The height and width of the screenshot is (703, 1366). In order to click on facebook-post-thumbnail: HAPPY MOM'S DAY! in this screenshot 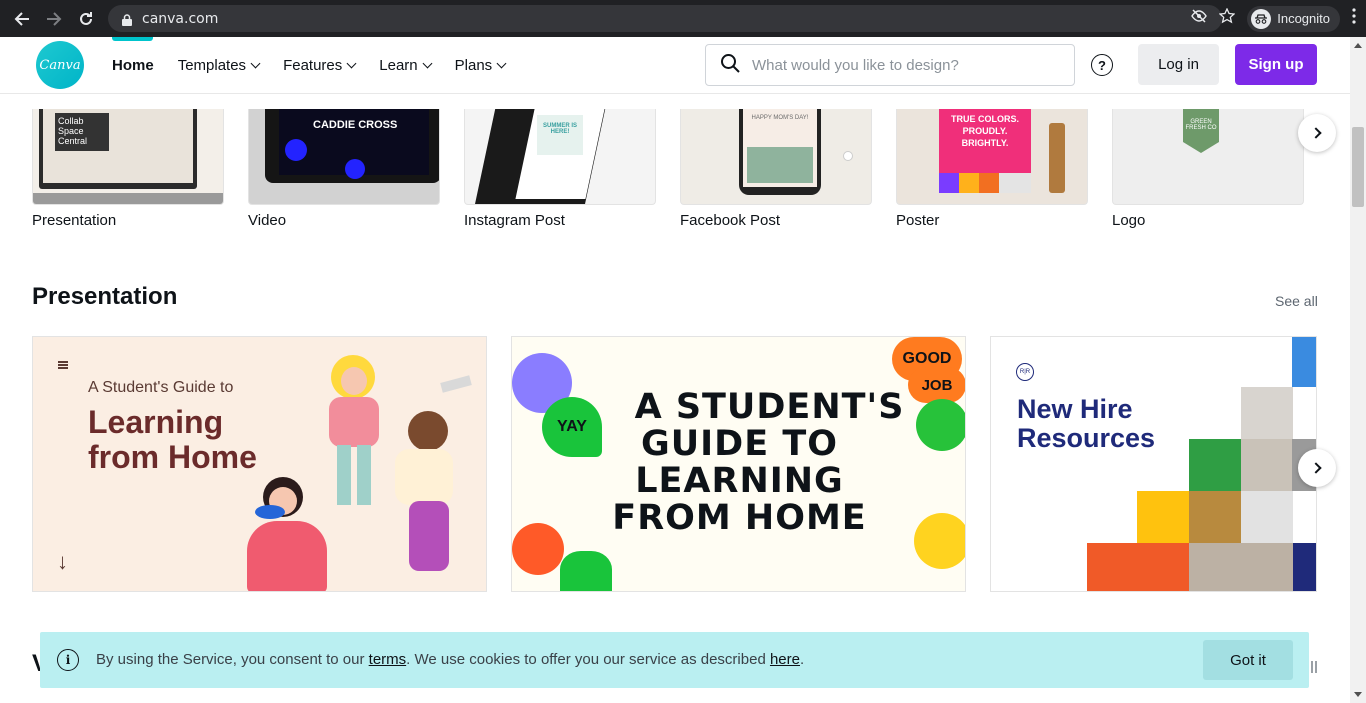, I will do `click(776, 157)`.